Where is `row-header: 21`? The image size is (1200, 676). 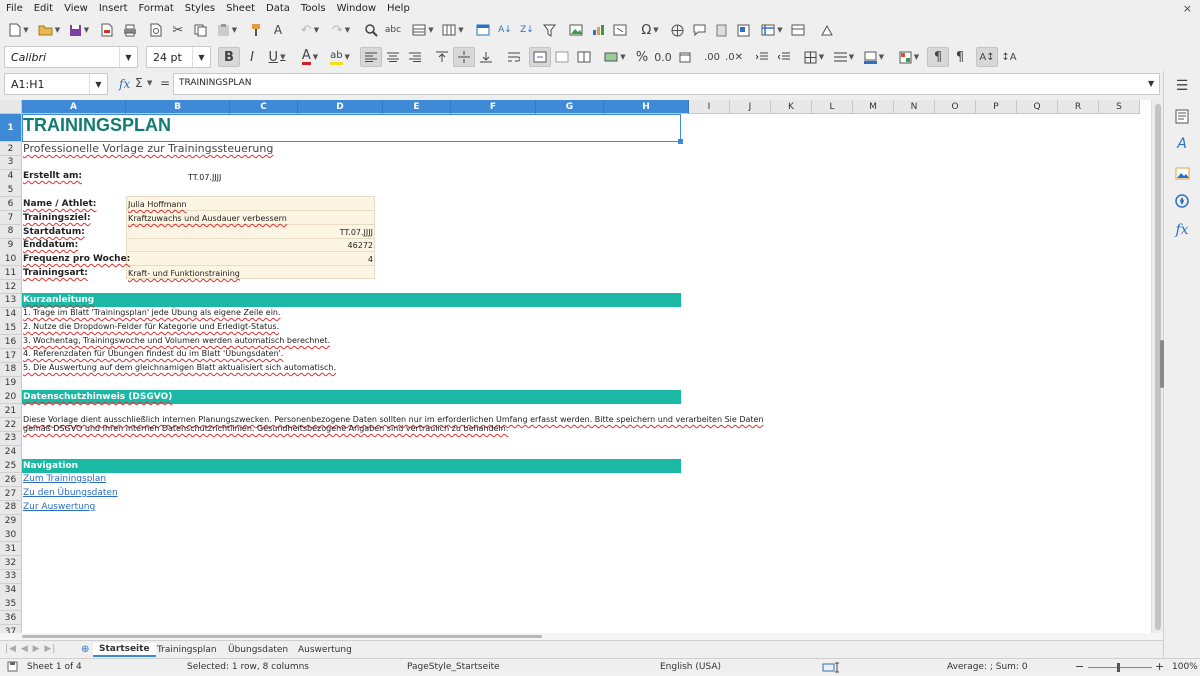
row-header: 21 is located at coordinates (11, 411).